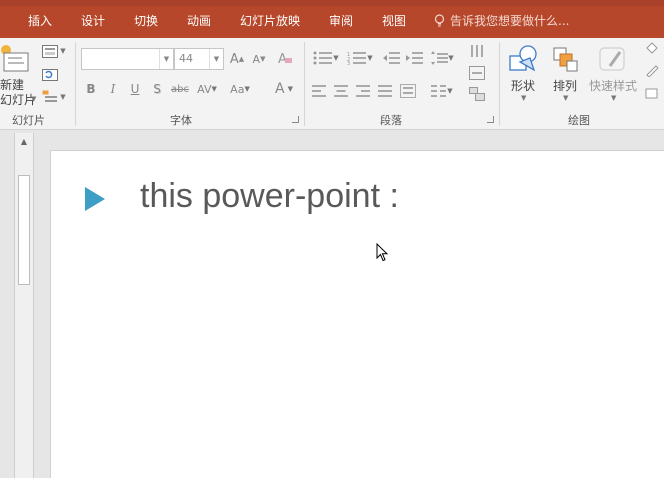  I want to click on vertical-scrollbar: ▲, so click(24, 305).